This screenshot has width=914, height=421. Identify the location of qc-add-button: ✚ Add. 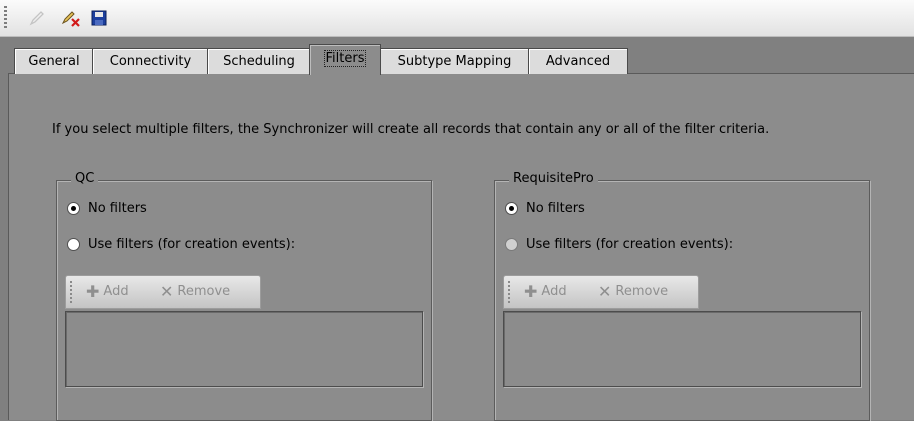
(107, 291).